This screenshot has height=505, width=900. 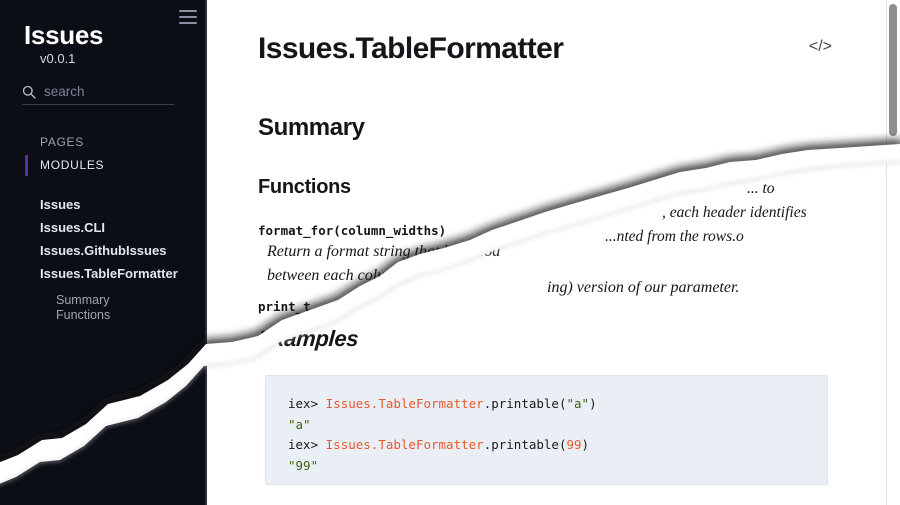 I want to click on page-title: Issues.TableFormatter, so click(x=411, y=48).